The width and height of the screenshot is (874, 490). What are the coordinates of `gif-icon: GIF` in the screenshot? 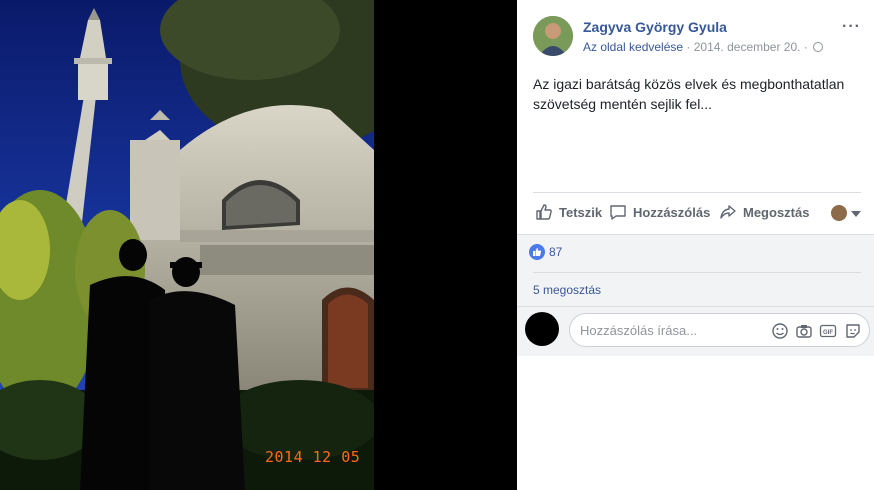 It's located at (828, 331).